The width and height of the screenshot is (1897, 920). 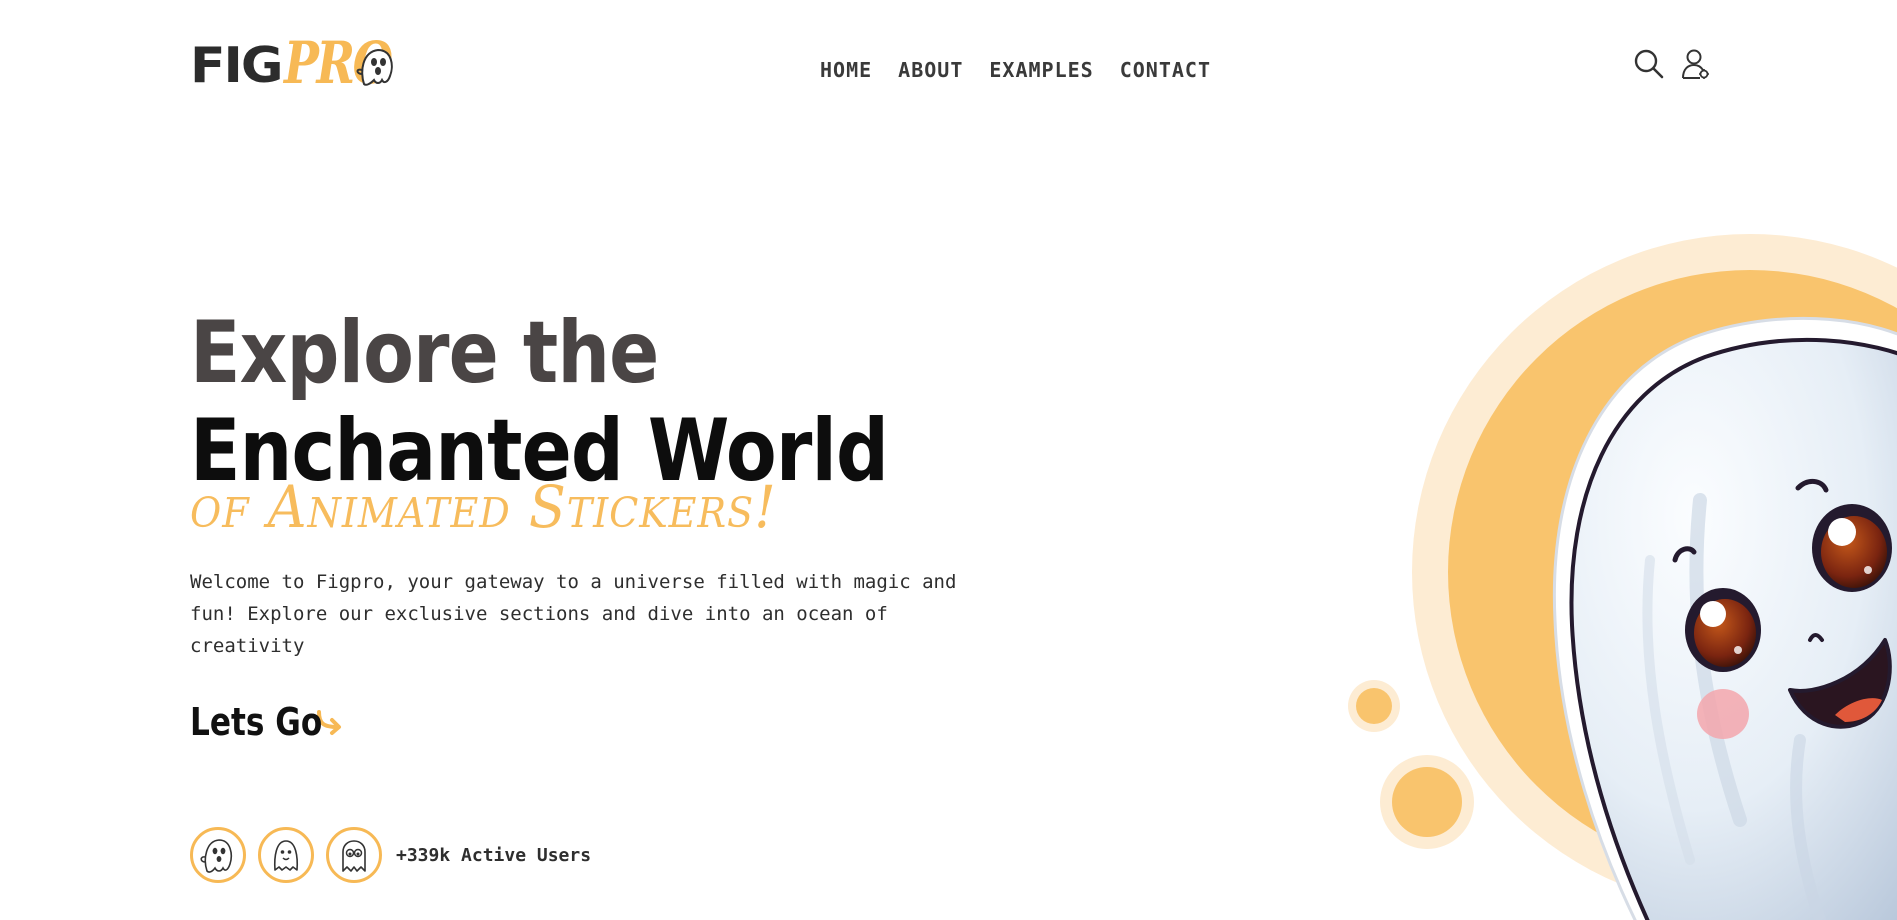 What do you see at coordinates (237, 66) in the screenshot?
I see `logo-text-fig: FIG` at bounding box center [237, 66].